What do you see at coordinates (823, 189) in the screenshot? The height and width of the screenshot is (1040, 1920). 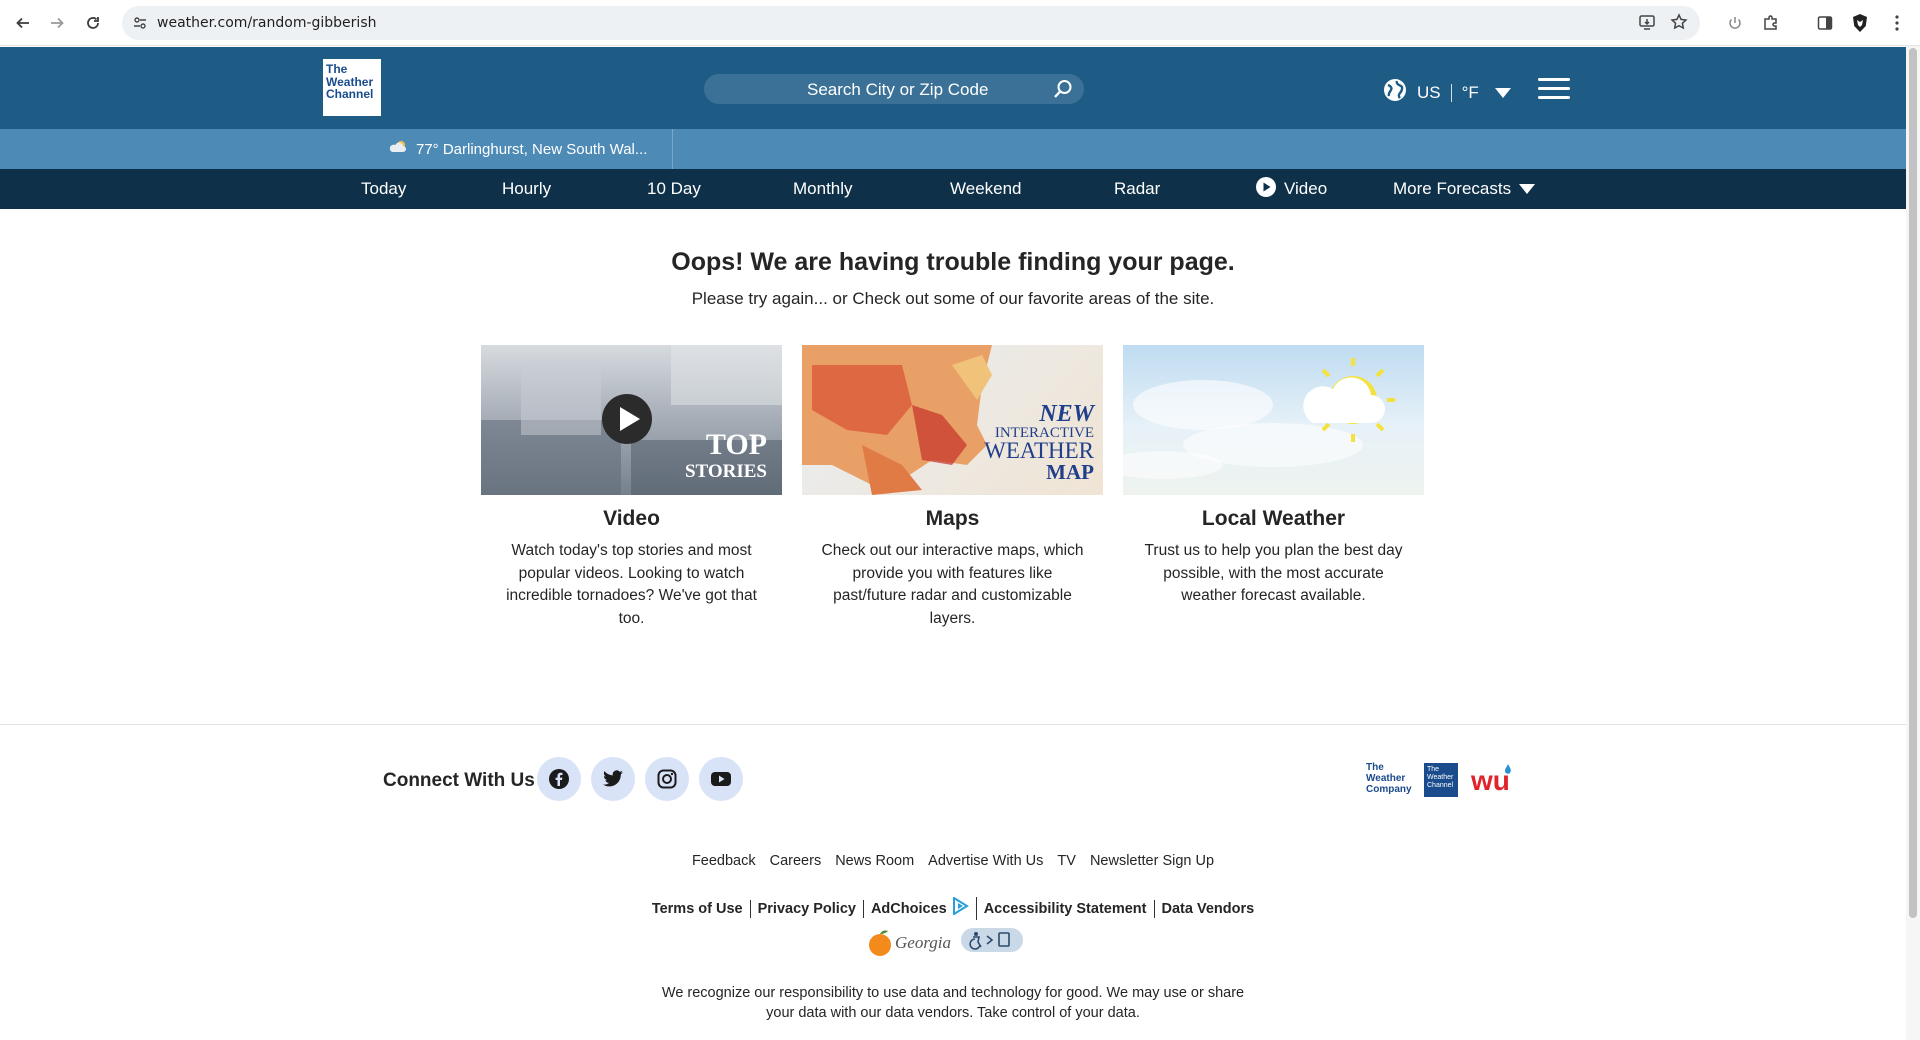 I see `nav-monthly: Monthly` at bounding box center [823, 189].